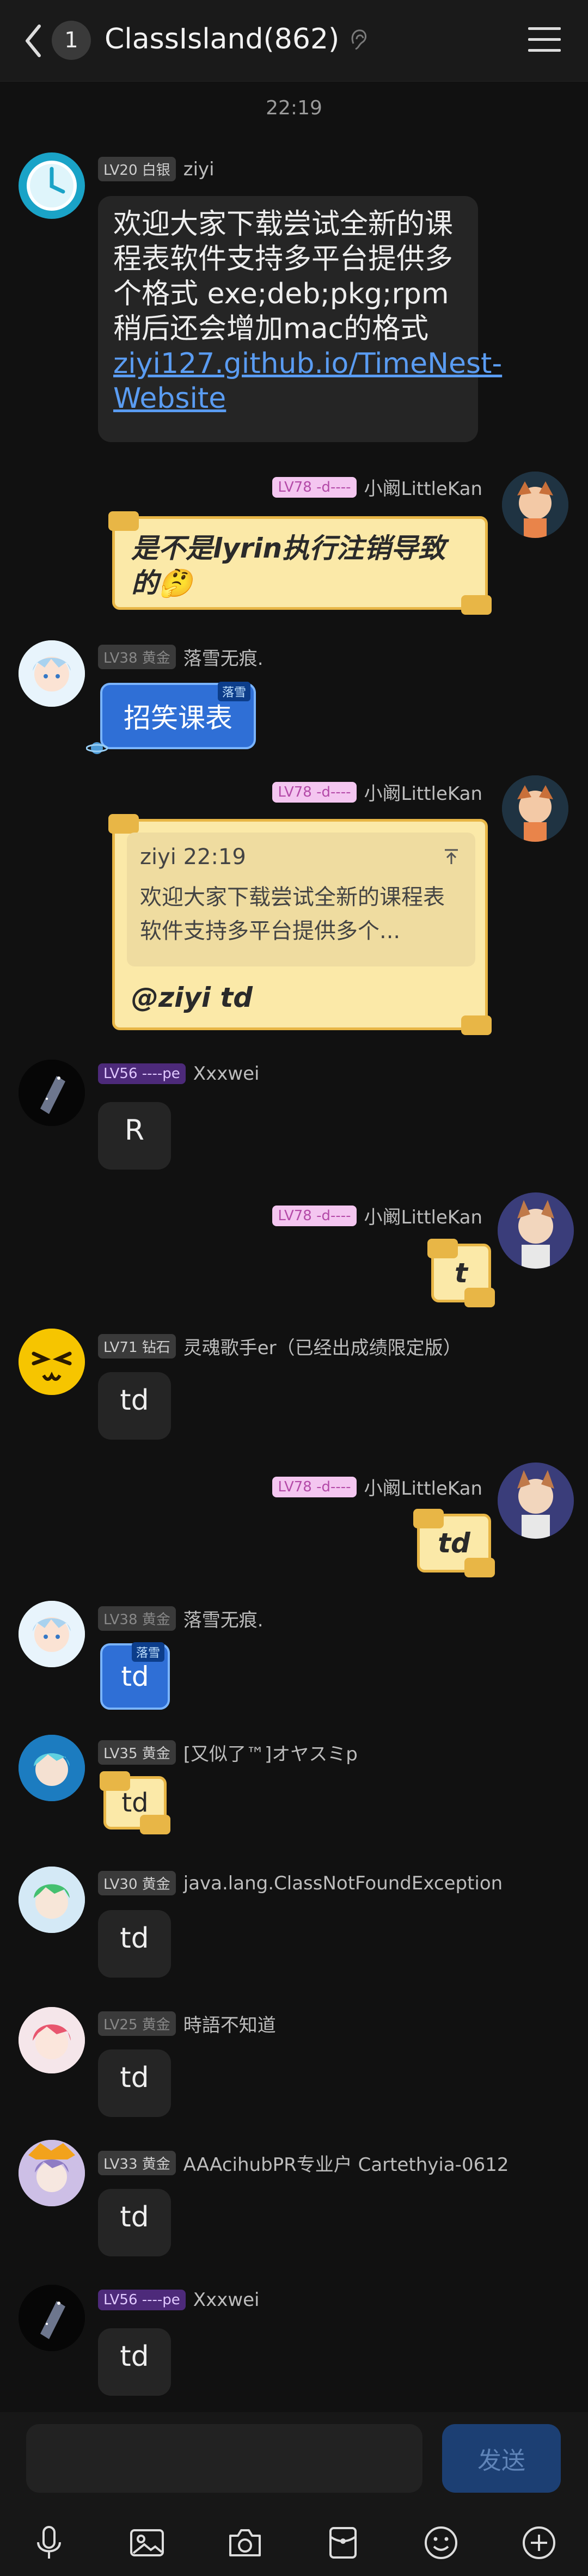 Image resolution: width=588 pixels, height=2576 pixels. What do you see at coordinates (137, 1752) in the screenshot?
I see `level-badge: LV35 黄金` at bounding box center [137, 1752].